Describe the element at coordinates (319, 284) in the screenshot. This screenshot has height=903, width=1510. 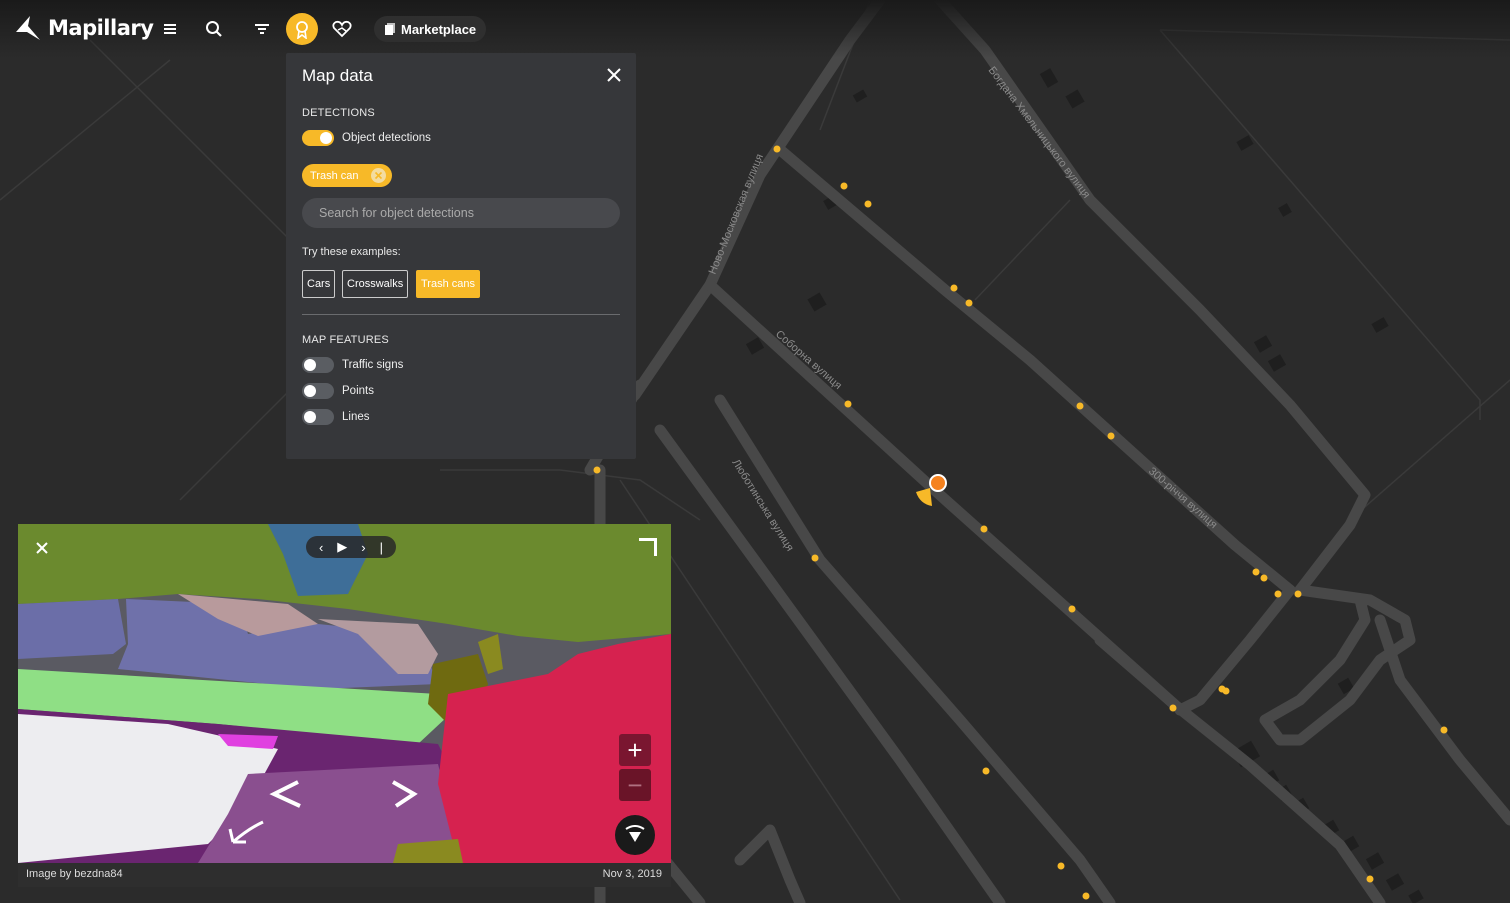
I see `example-cars-button: Cars` at that location.